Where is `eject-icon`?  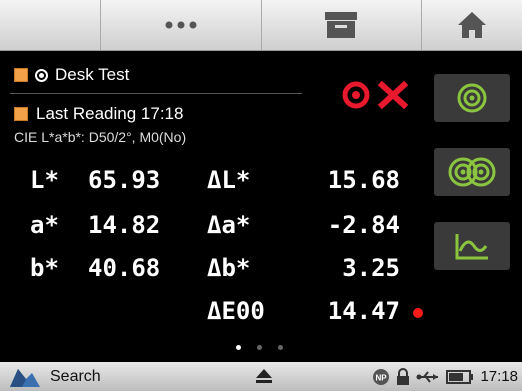
eject-icon is located at coordinates (264, 376).